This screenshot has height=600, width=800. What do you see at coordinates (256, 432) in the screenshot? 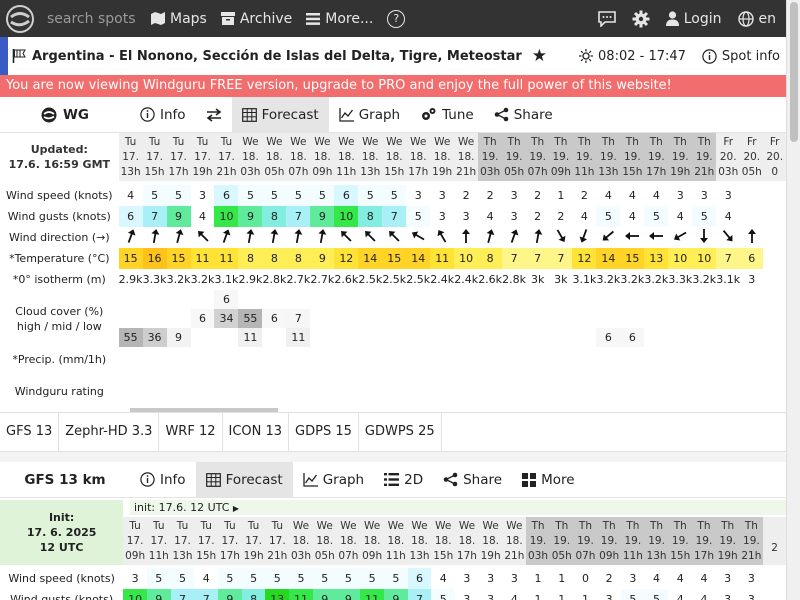
I see `model-option: ICON 13` at bounding box center [256, 432].